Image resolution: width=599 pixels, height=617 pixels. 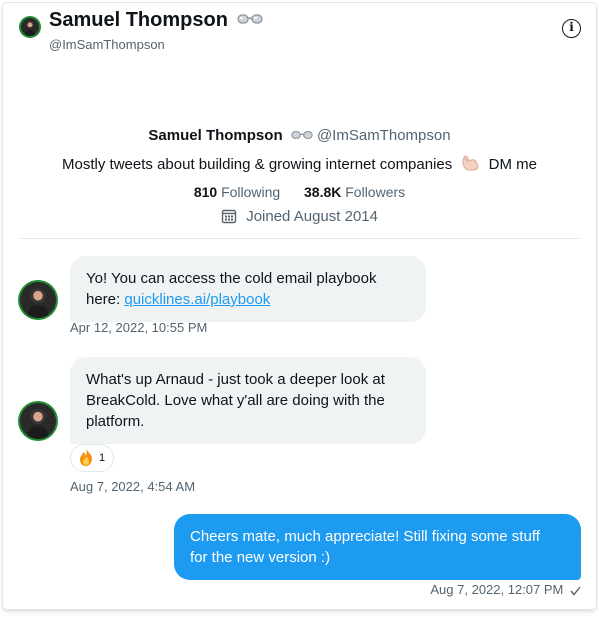 I want to click on info-icon: i, so click(x=571, y=28).